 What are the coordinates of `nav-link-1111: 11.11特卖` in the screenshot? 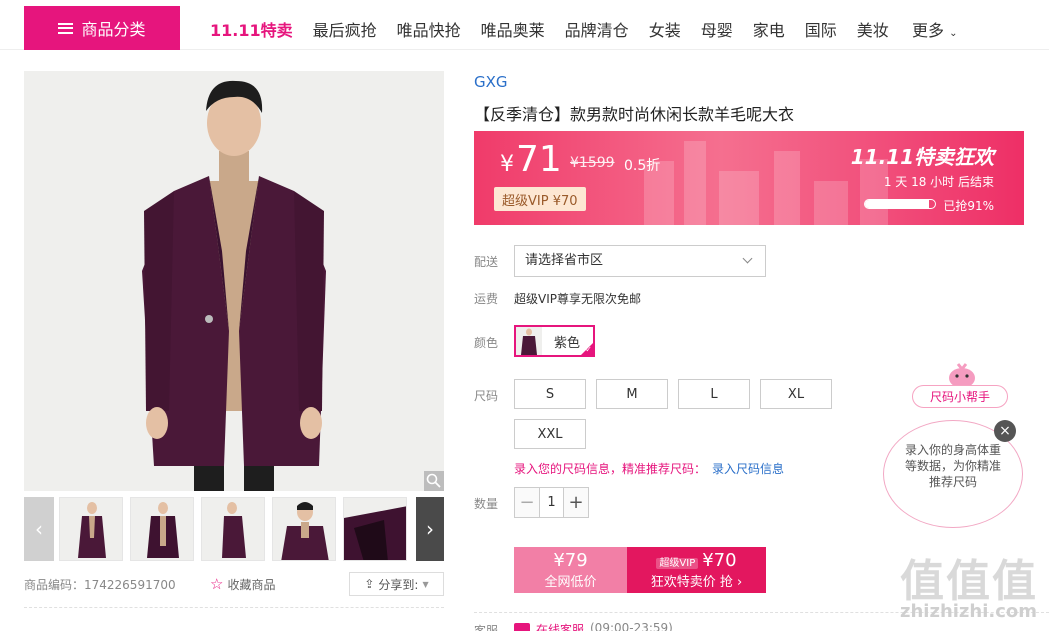 It's located at (251, 29).